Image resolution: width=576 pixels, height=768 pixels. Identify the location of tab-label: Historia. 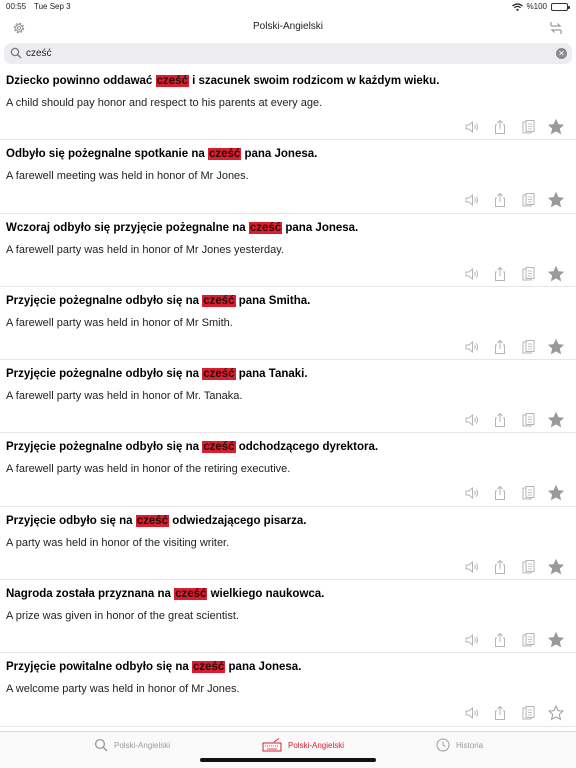
(470, 745).